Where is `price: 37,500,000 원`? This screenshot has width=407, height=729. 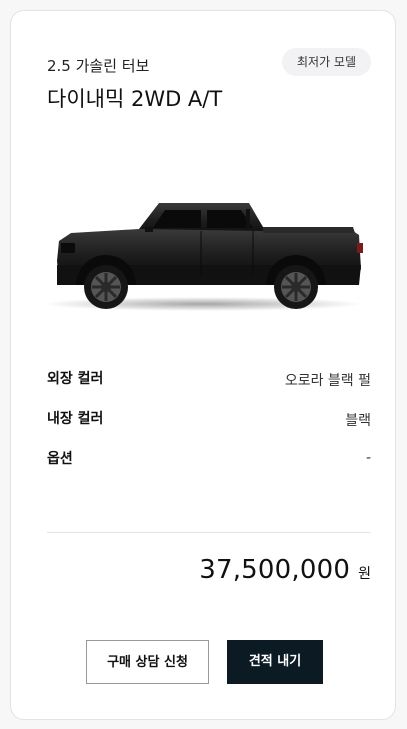
price: 37,500,000 원 is located at coordinates (285, 570).